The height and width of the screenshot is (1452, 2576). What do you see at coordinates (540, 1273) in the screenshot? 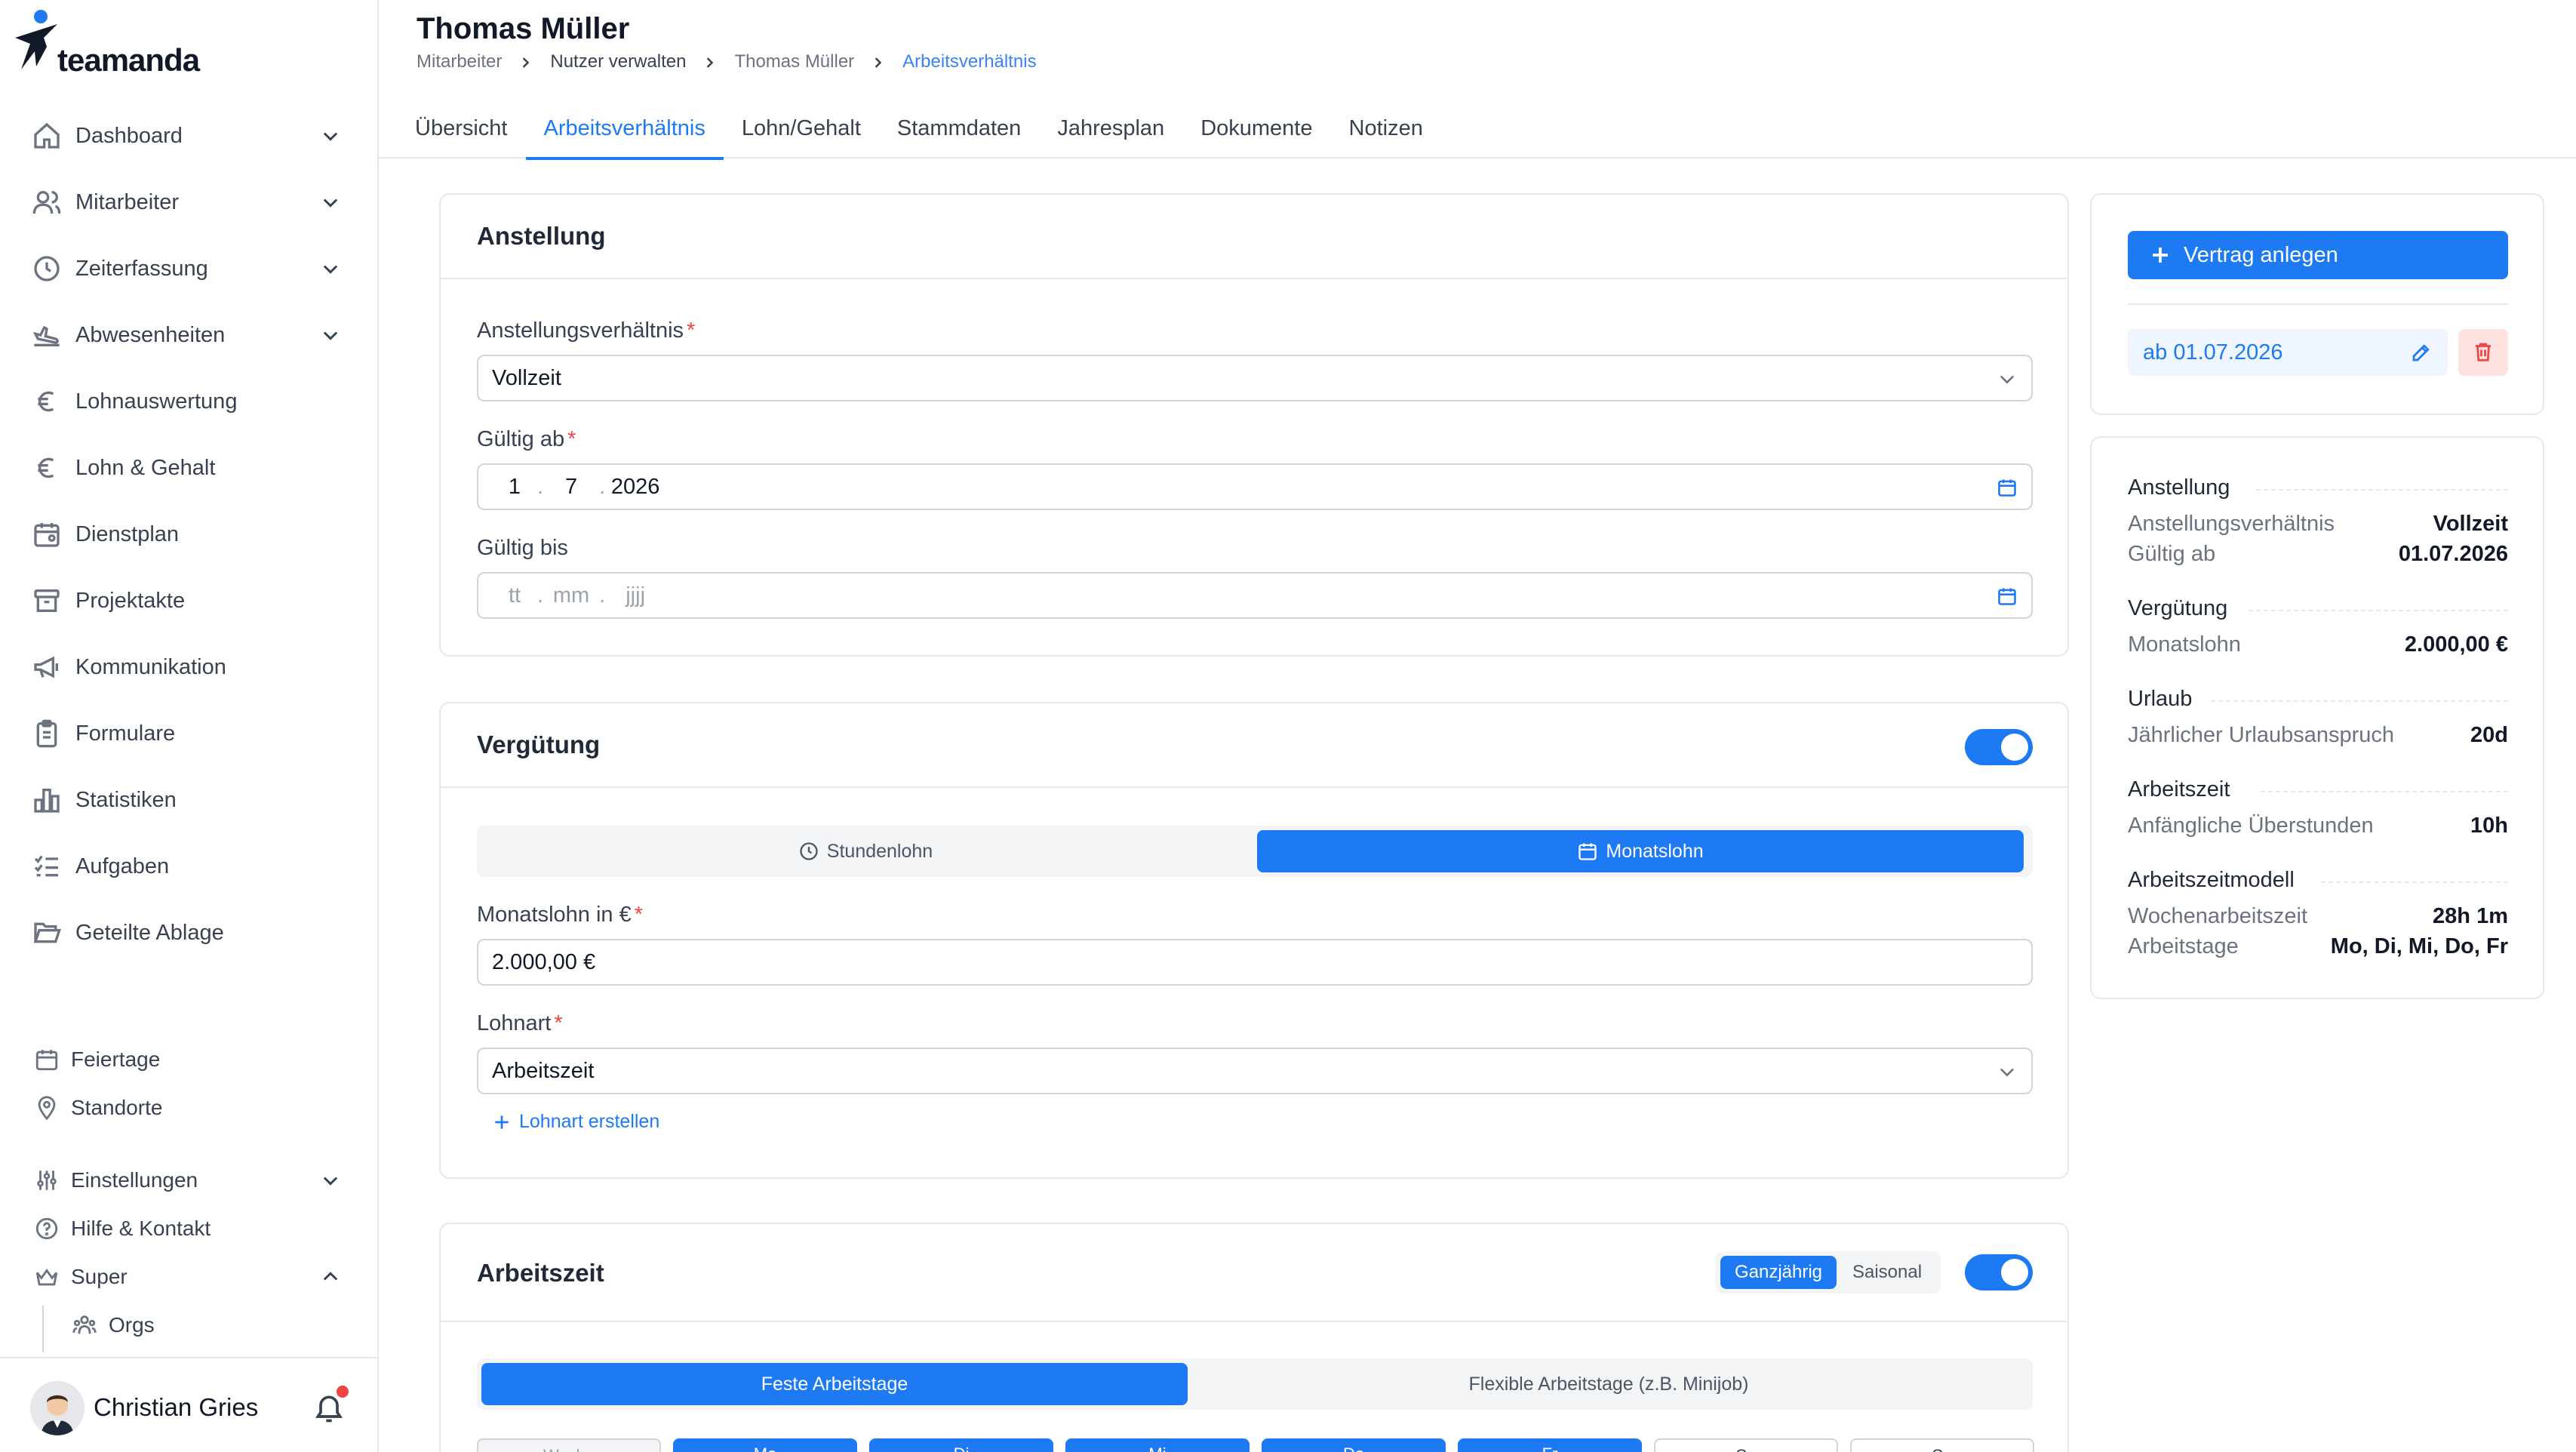
I see `card-title: Arbeitszeit` at bounding box center [540, 1273].